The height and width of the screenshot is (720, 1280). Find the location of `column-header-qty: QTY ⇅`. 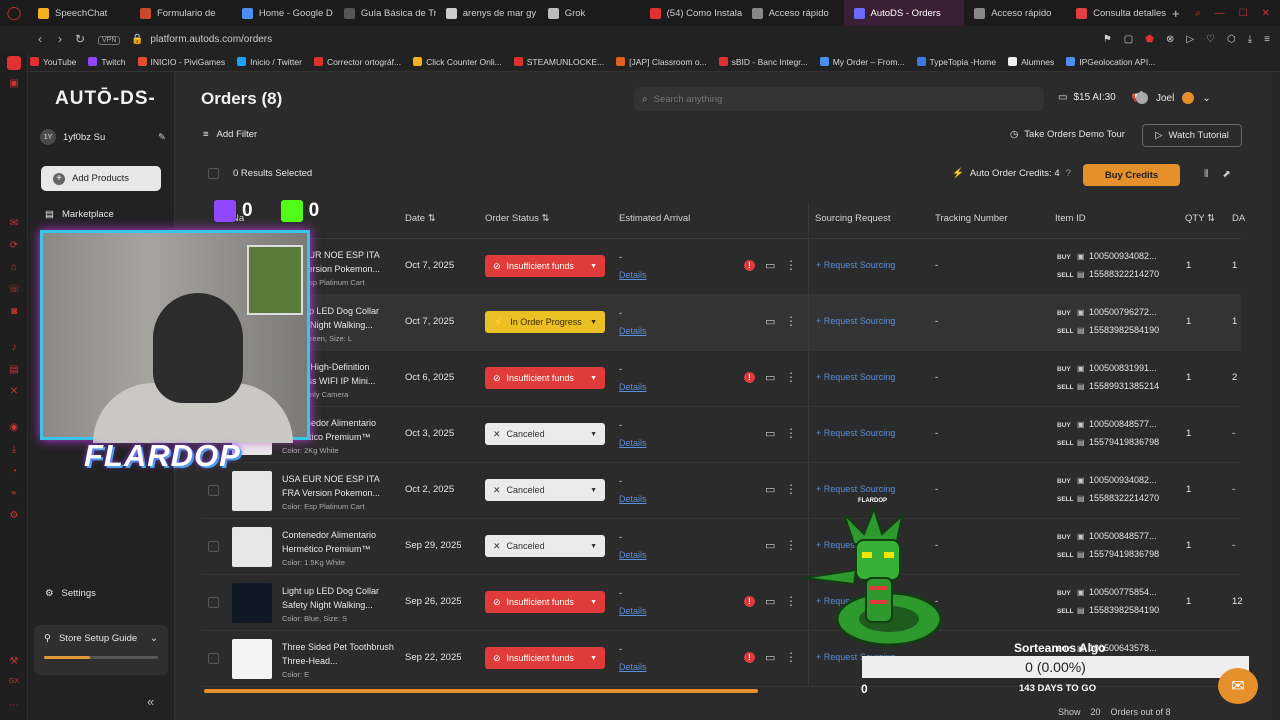

column-header-qty: QTY ⇅ is located at coordinates (1200, 218).